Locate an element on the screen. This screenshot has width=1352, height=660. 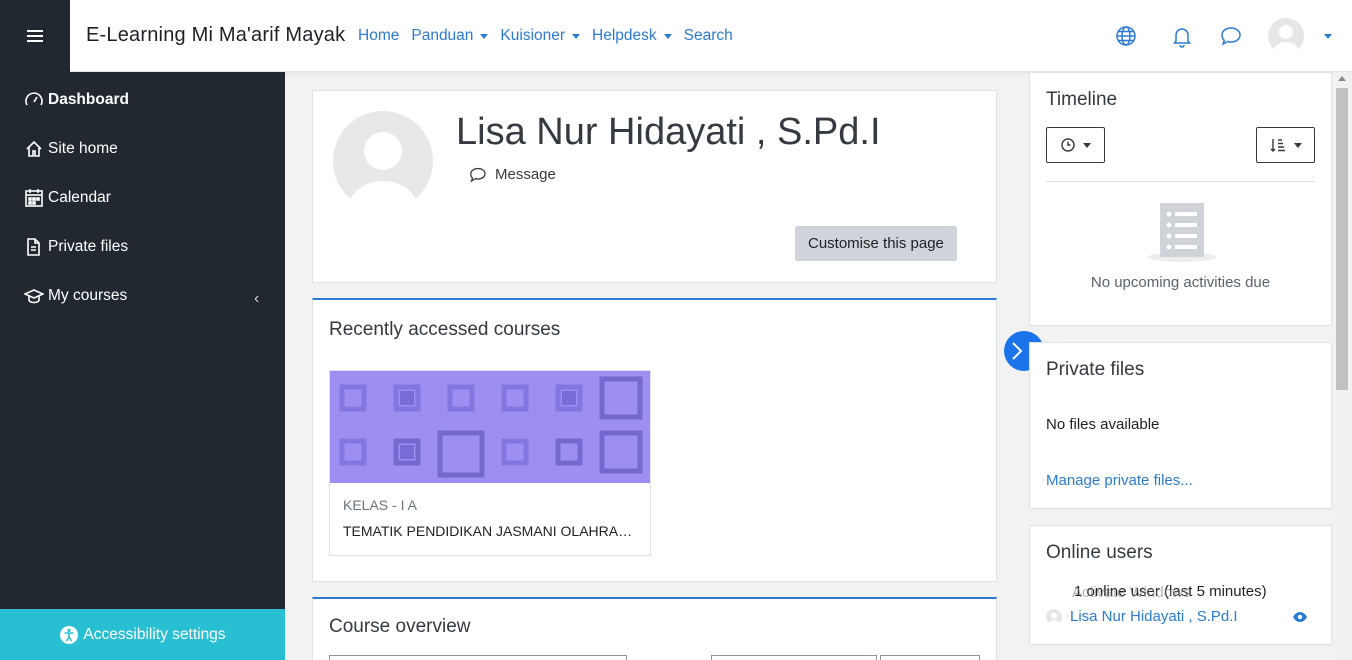
private-files-title: Private files is located at coordinates (1095, 369).